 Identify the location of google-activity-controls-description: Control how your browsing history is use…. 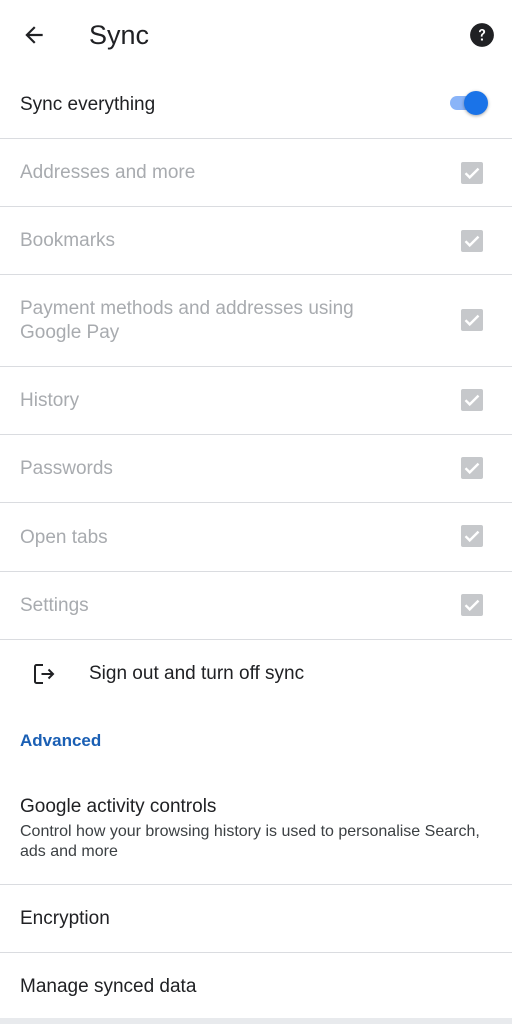
(250, 841).